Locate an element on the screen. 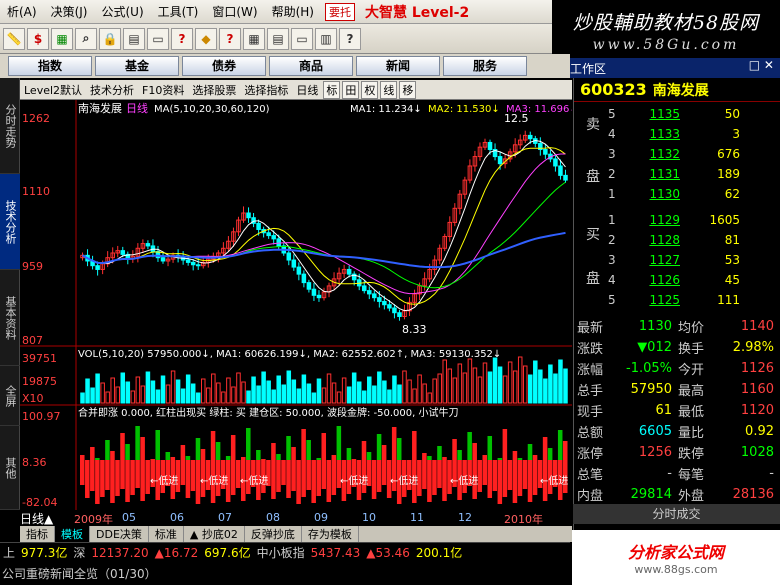 This screenshot has width=780, height=585. signal-label: ←低进 is located at coordinates (254, 480).